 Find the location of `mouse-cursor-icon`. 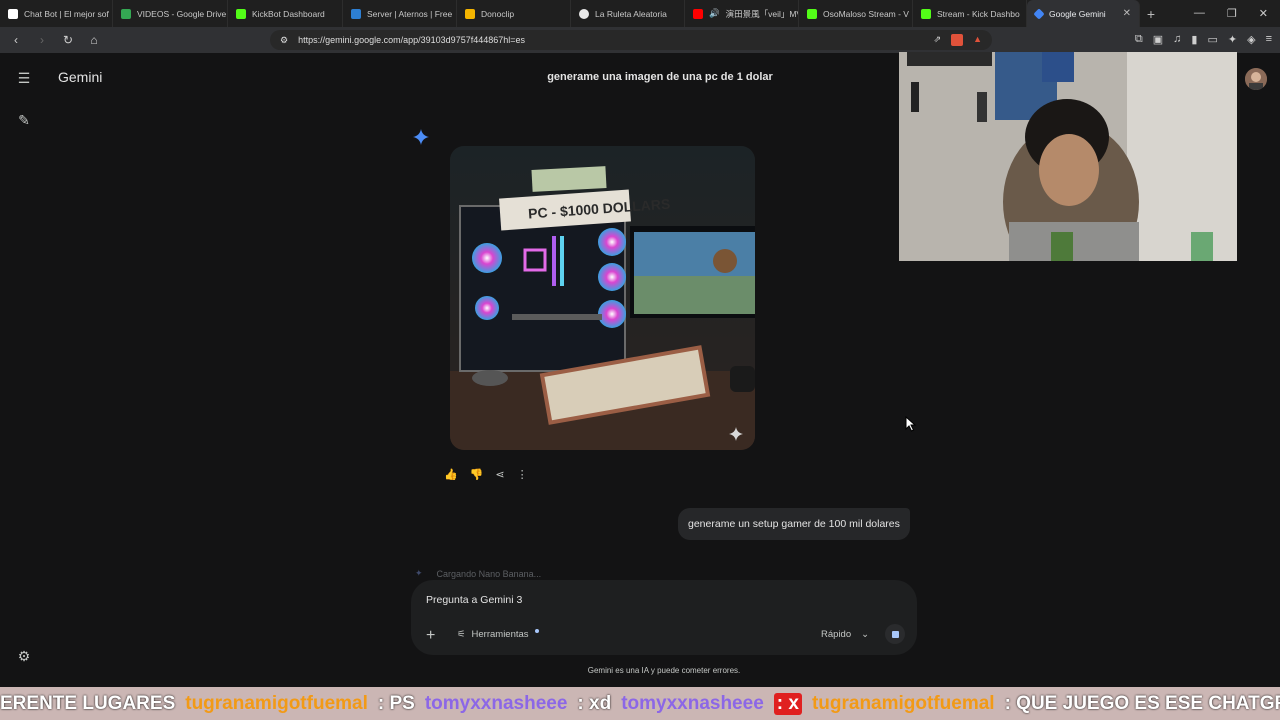

mouse-cursor-icon is located at coordinates (911, 424).